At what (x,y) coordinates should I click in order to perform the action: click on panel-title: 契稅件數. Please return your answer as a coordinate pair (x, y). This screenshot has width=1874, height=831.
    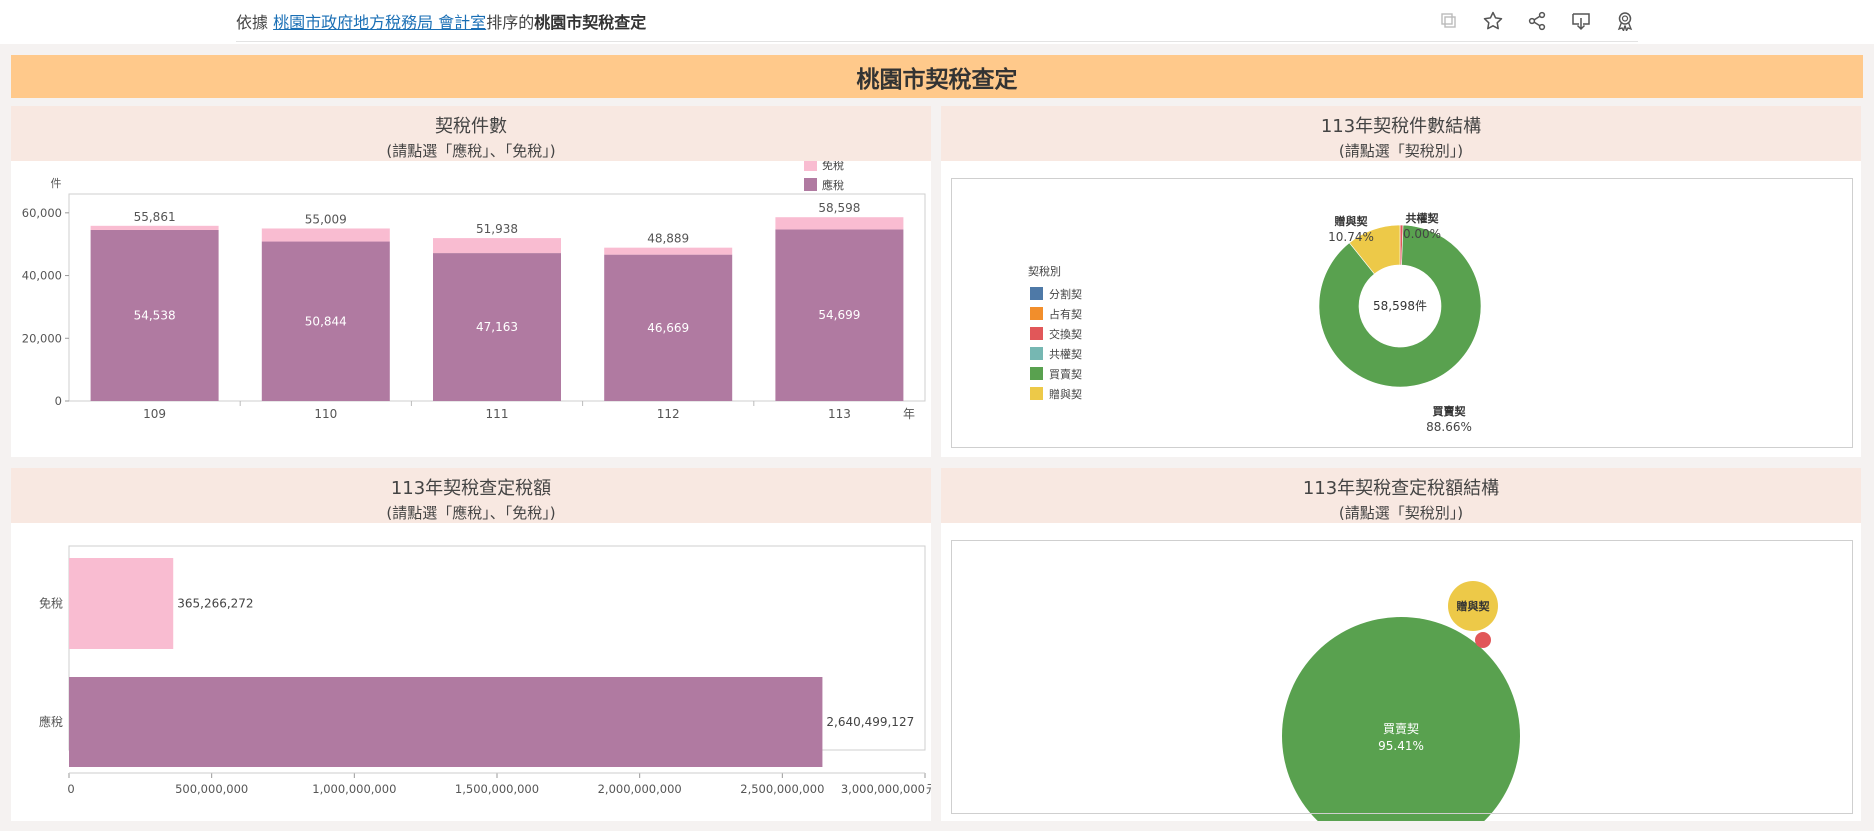
    Looking at the image, I should click on (471, 126).